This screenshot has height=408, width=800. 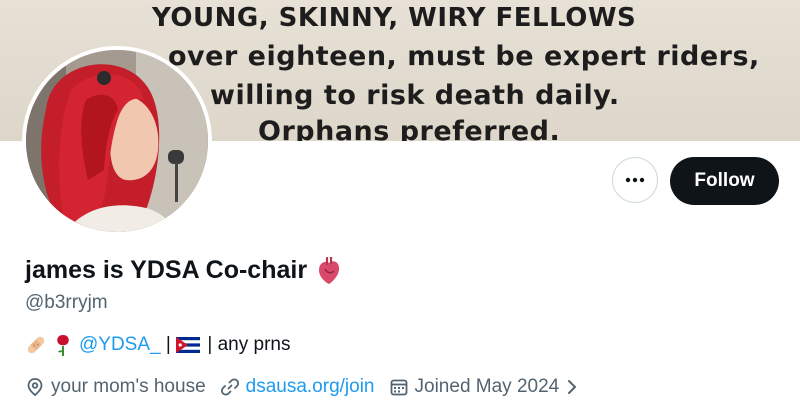 I want to click on location-item: your mom's house, so click(x=115, y=387).